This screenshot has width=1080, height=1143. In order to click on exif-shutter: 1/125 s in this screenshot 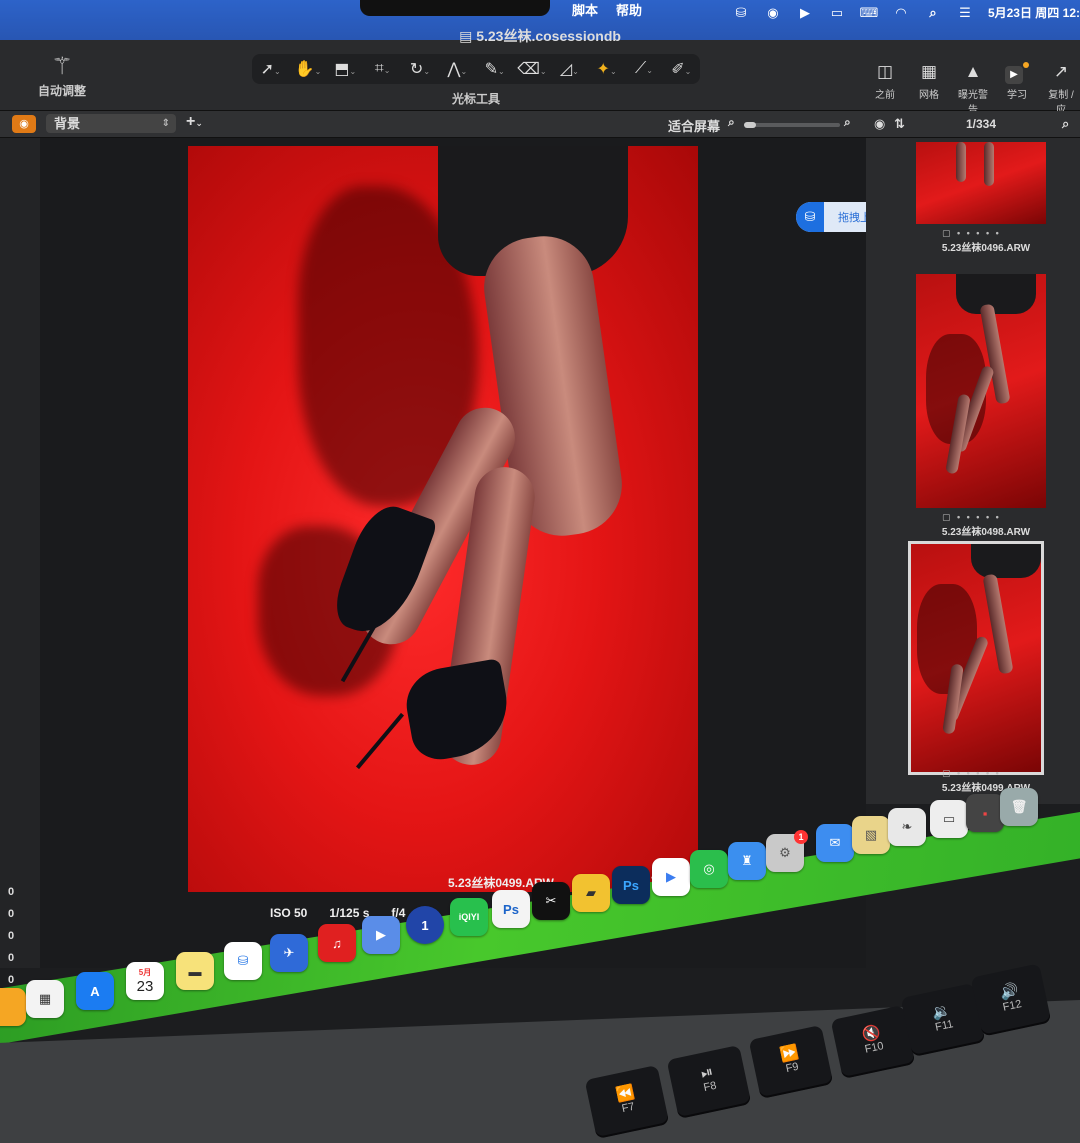, I will do `click(349, 913)`.